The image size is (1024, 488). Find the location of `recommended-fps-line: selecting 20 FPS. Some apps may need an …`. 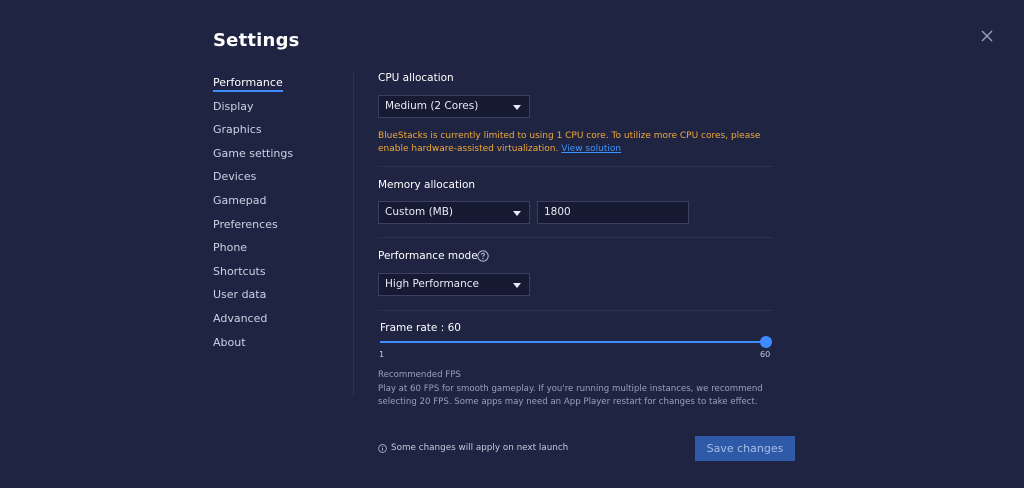

recommended-fps-line: selecting 20 FPS. Some apps may need an … is located at coordinates (568, 402).